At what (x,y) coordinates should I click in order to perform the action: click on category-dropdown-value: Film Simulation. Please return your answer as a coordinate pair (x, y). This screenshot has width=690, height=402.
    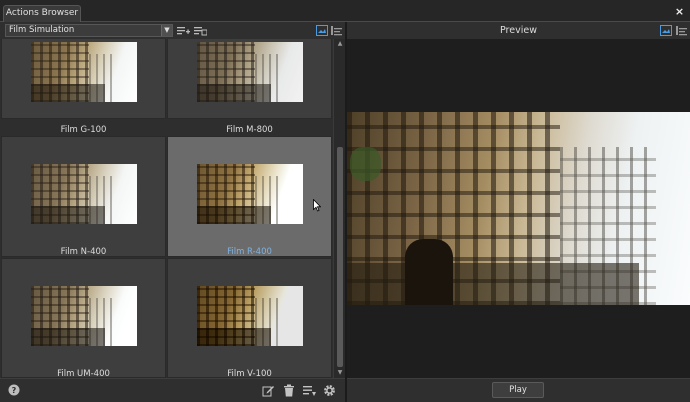
    Looking at the image, I should click on (42, 30).